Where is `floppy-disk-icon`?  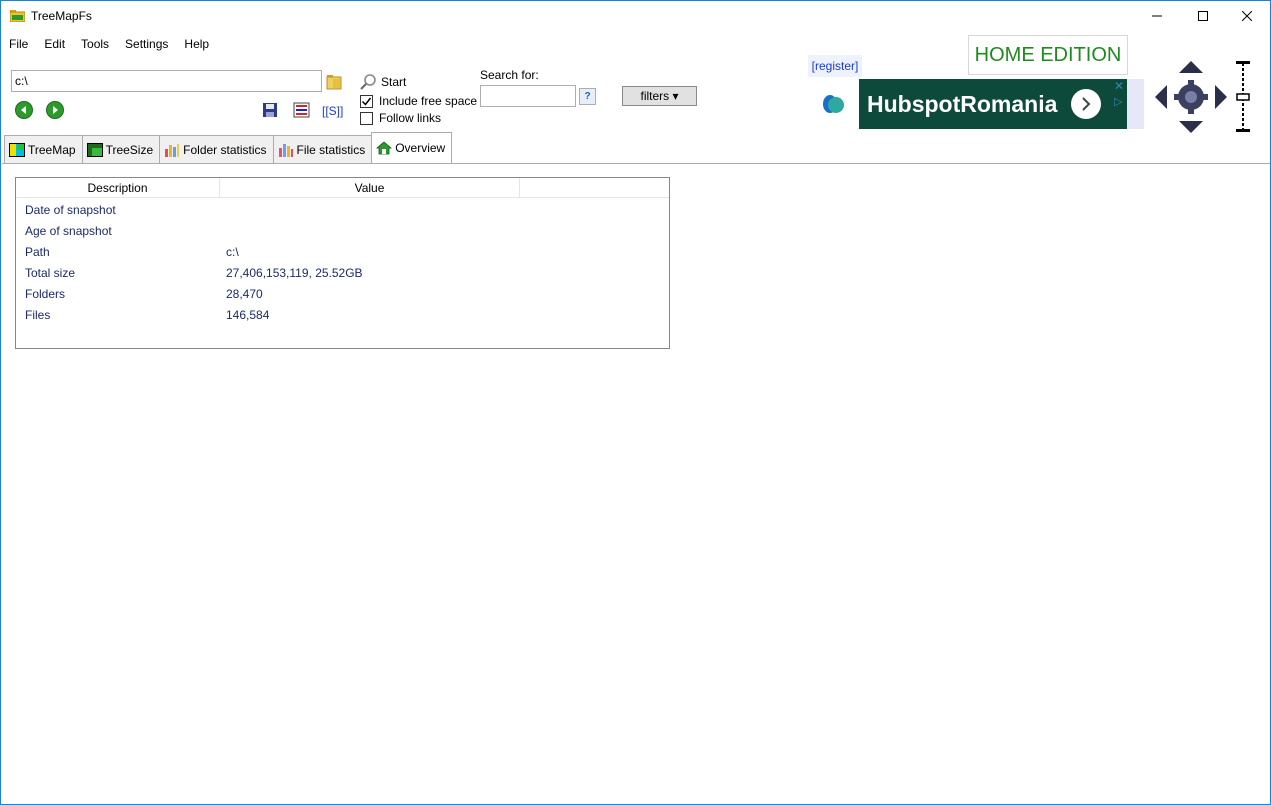 floppy-disk-icon is located at coordinates (270, 110).